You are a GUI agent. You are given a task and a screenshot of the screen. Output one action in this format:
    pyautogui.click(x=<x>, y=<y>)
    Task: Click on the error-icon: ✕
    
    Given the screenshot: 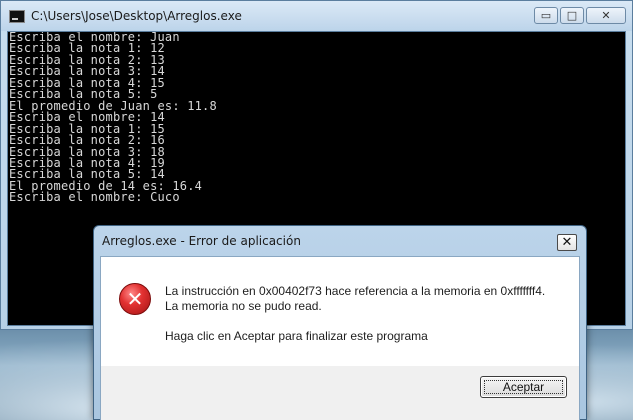 What is the action you would take?
    pyautogui.click(x=135, y=299)
    